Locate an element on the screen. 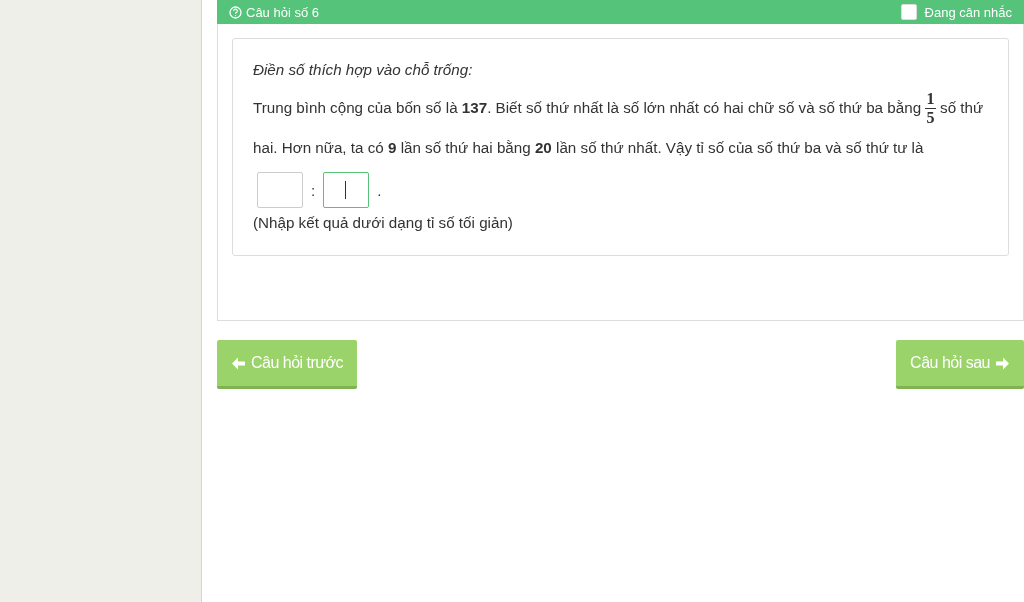  left-arrow-icon is located at coordinates (238, 363).